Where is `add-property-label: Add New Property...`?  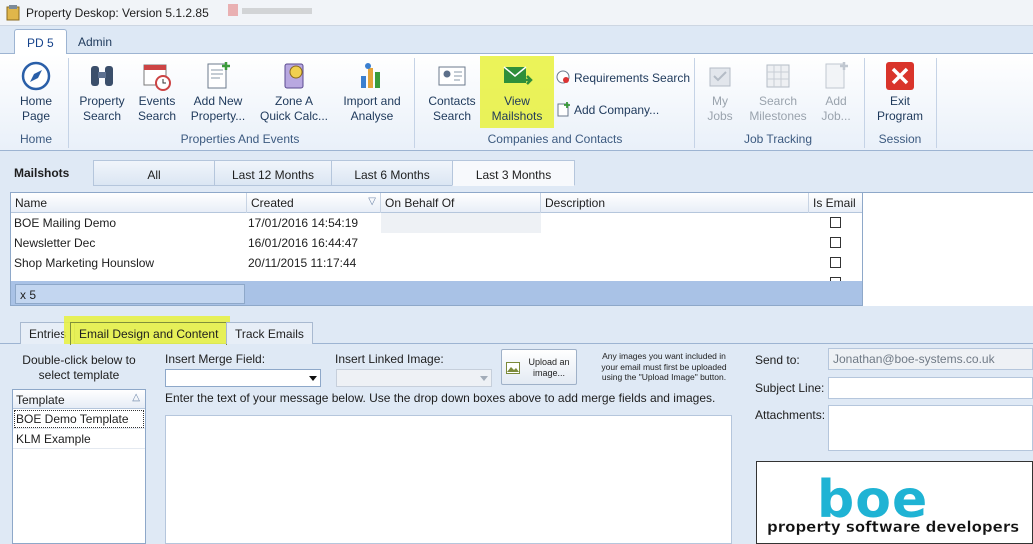 add-property-label: Add New Property... is located at coordinates (218, 108).